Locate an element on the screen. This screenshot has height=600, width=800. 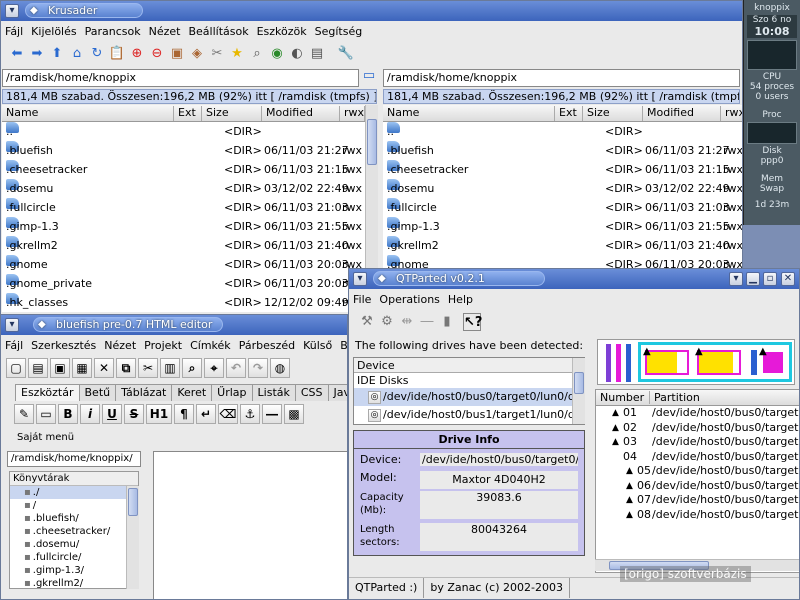
file-row: .gimp-1.3 <DIR> 06/11/03 21:55 rwx is located at coordinates (562, 226).